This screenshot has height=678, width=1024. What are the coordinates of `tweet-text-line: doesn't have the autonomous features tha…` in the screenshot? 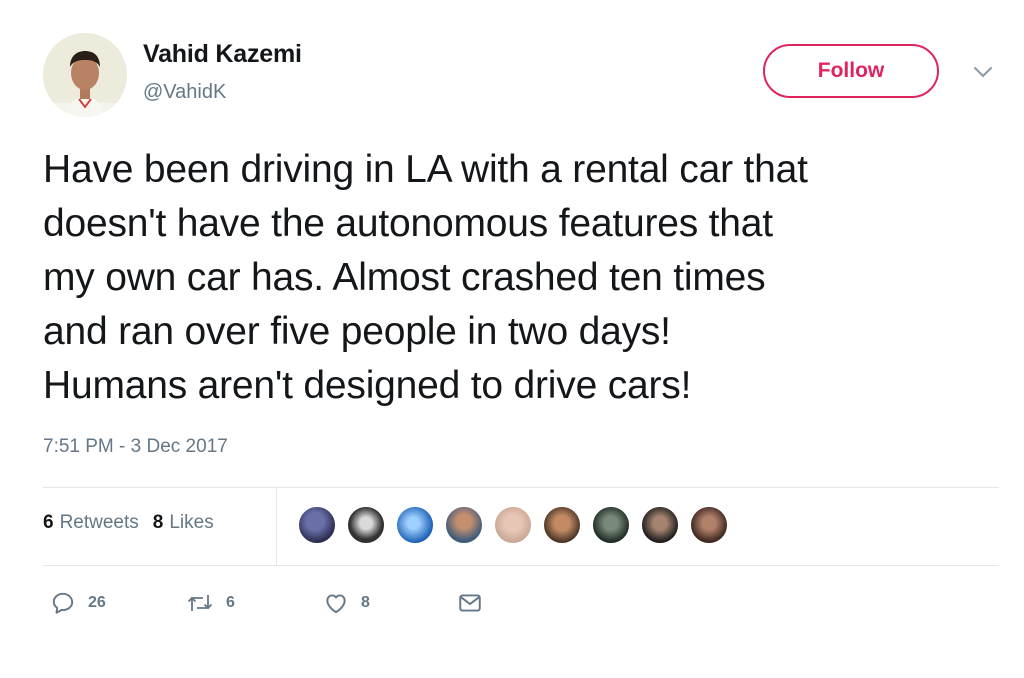 It's located at (408, 223).